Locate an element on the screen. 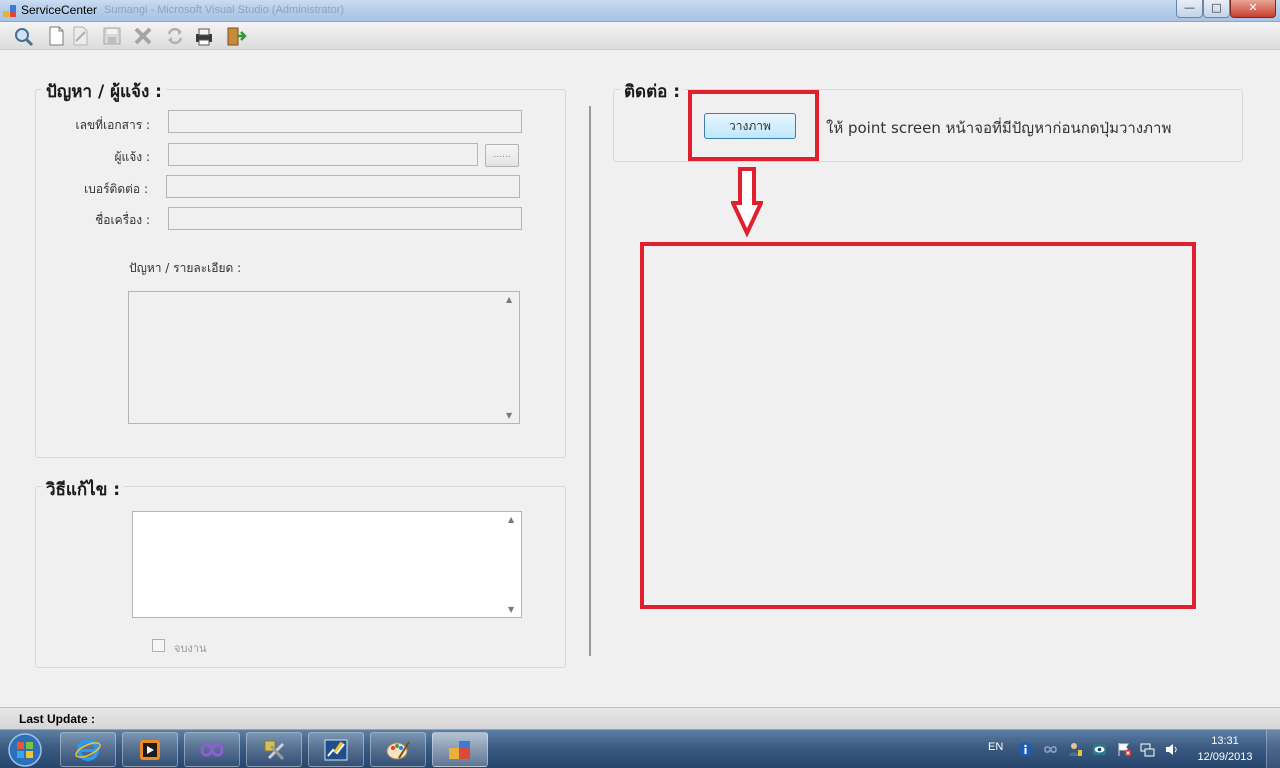 The width and height of the screenshot is (1280, 768). taskbar-visual-studio is located at coordinates (212, 749).